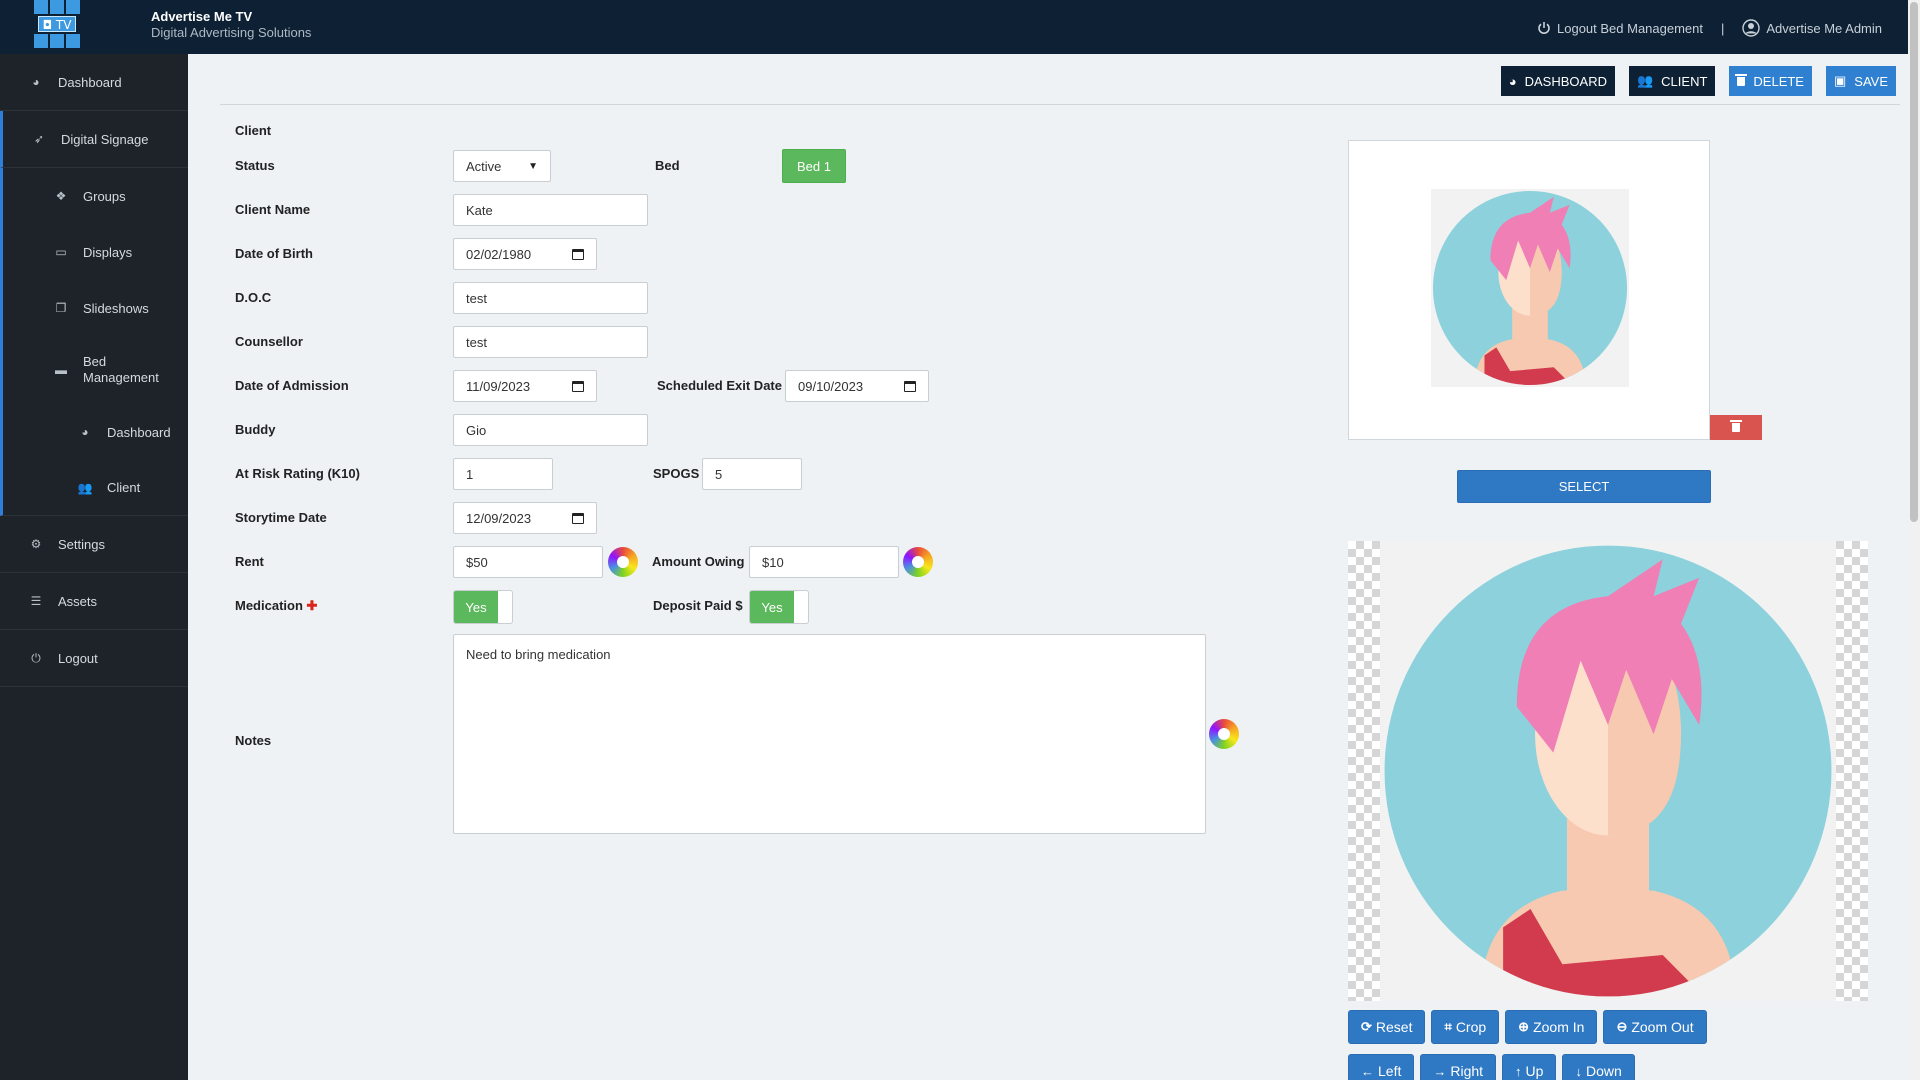 This screenshot has height=1080, width=1920. Describe the element at coordinates (698, 561) in the screenshot. I see `amount-owing-label: Amount Owing` at that location.